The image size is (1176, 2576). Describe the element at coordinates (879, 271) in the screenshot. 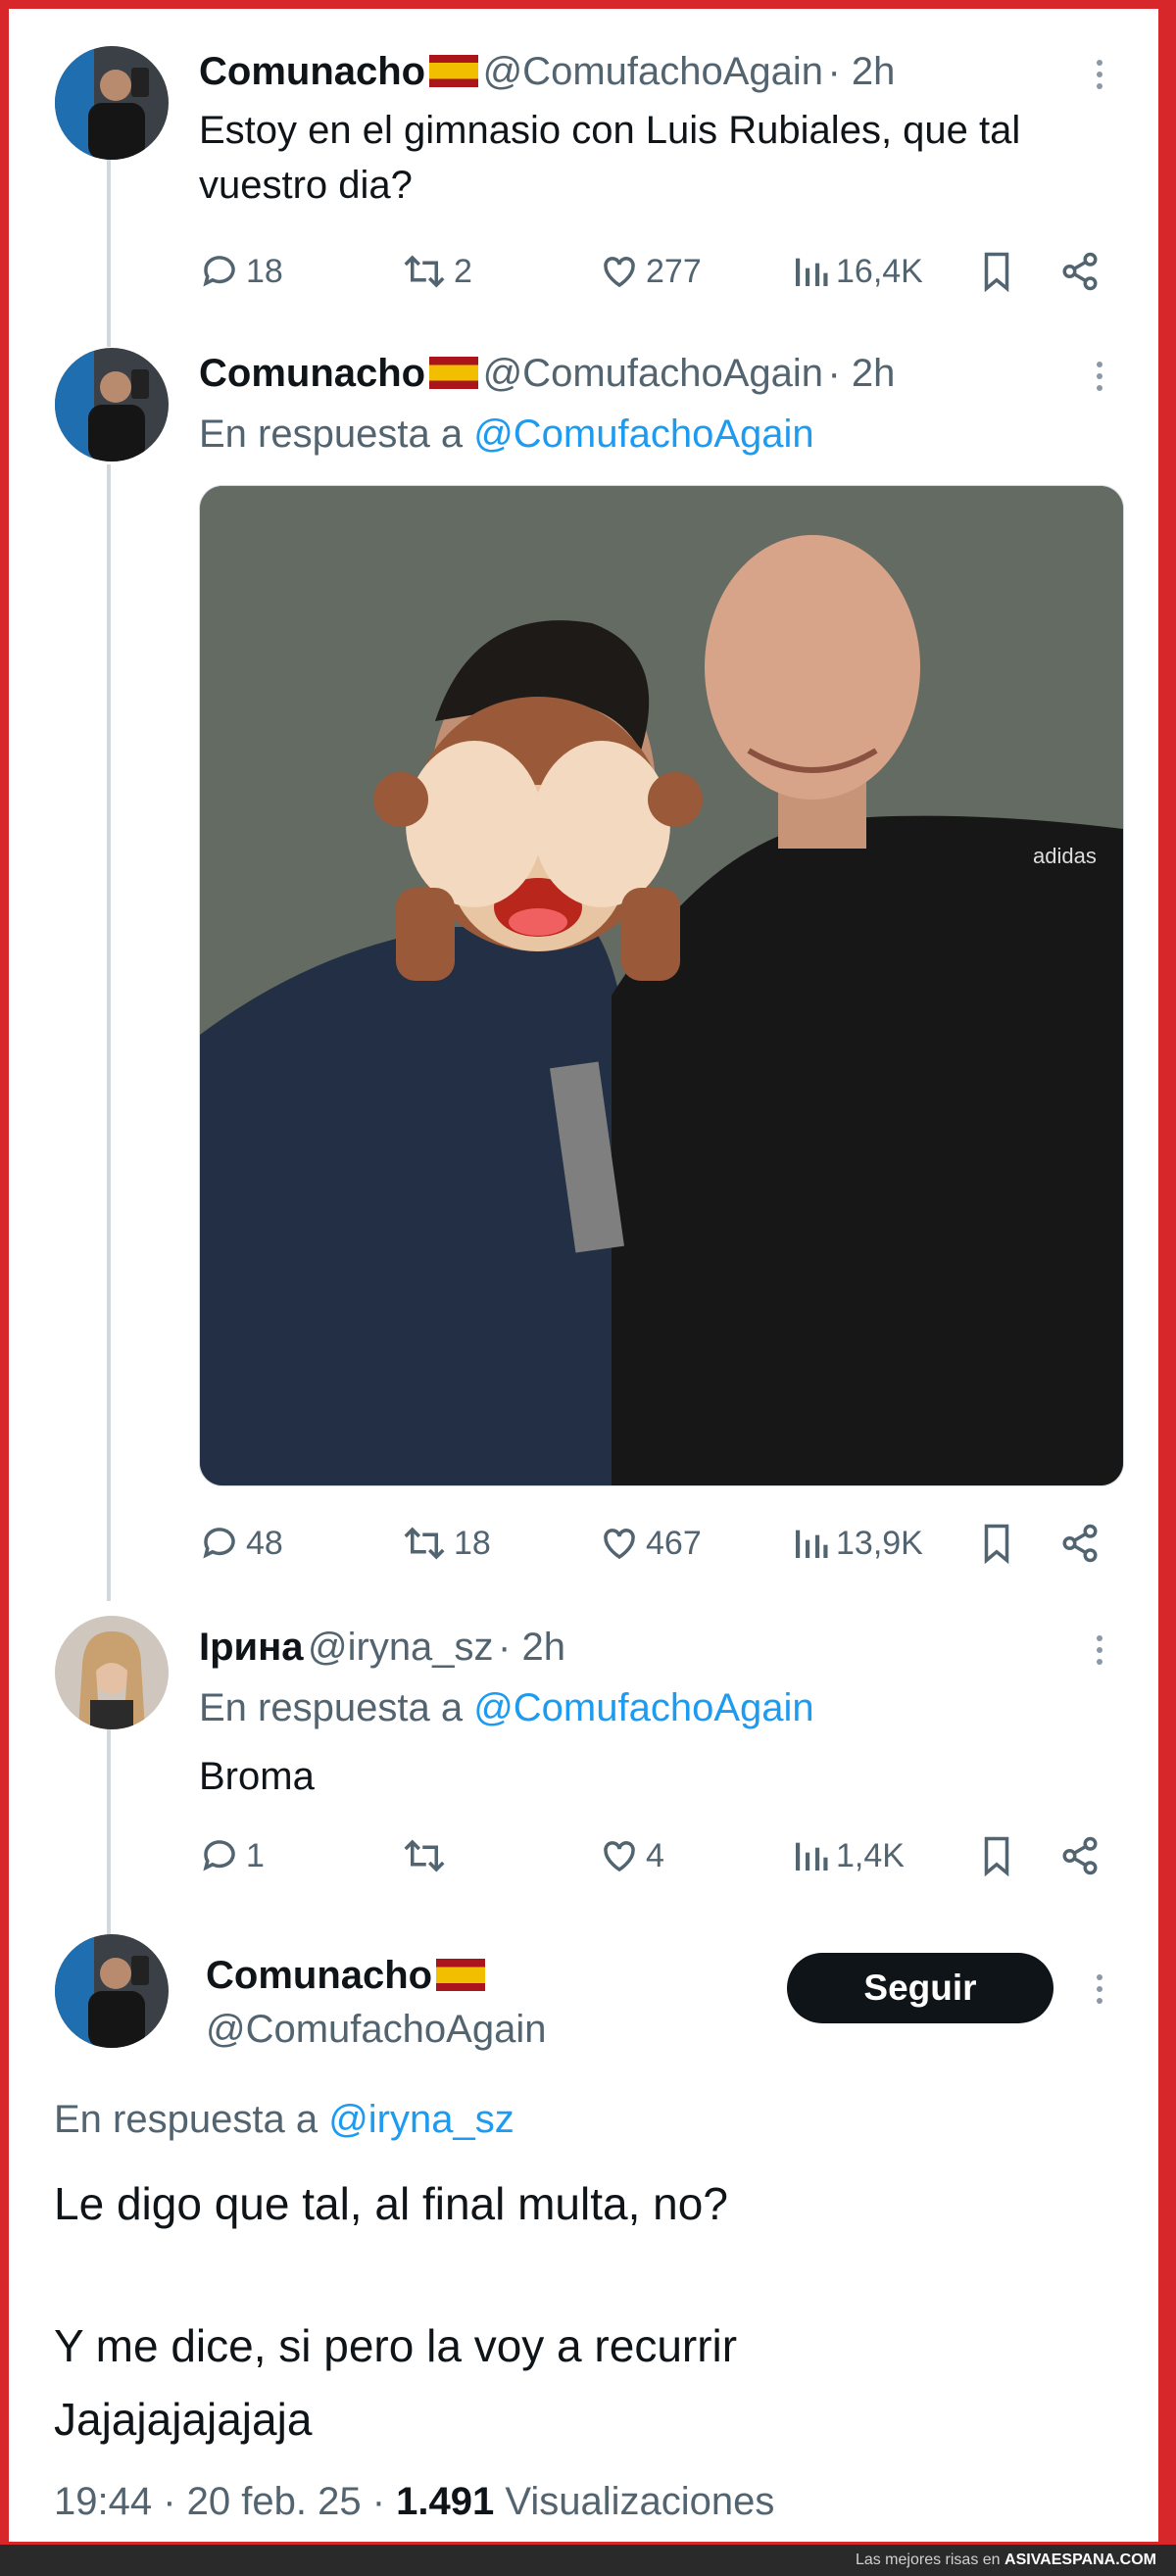

I see `views-count: 16,4K` at that location.